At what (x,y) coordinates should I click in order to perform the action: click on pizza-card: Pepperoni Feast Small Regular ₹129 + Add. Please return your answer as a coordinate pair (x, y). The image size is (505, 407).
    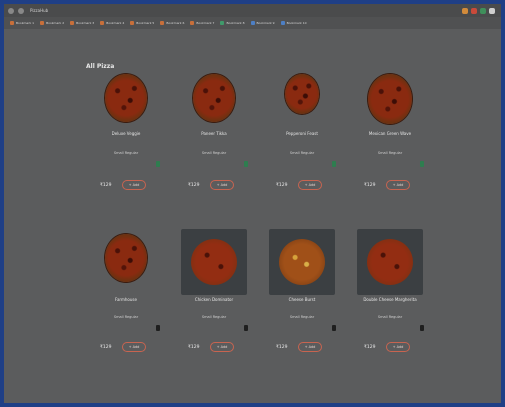
    Looking at the image, I should click on (302, 144).